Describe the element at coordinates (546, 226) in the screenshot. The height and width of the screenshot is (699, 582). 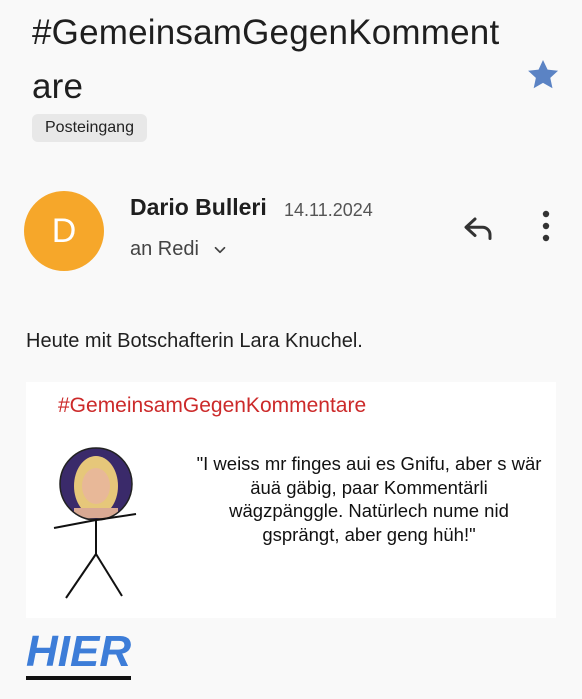
I see `more-vert-icon` at that location.